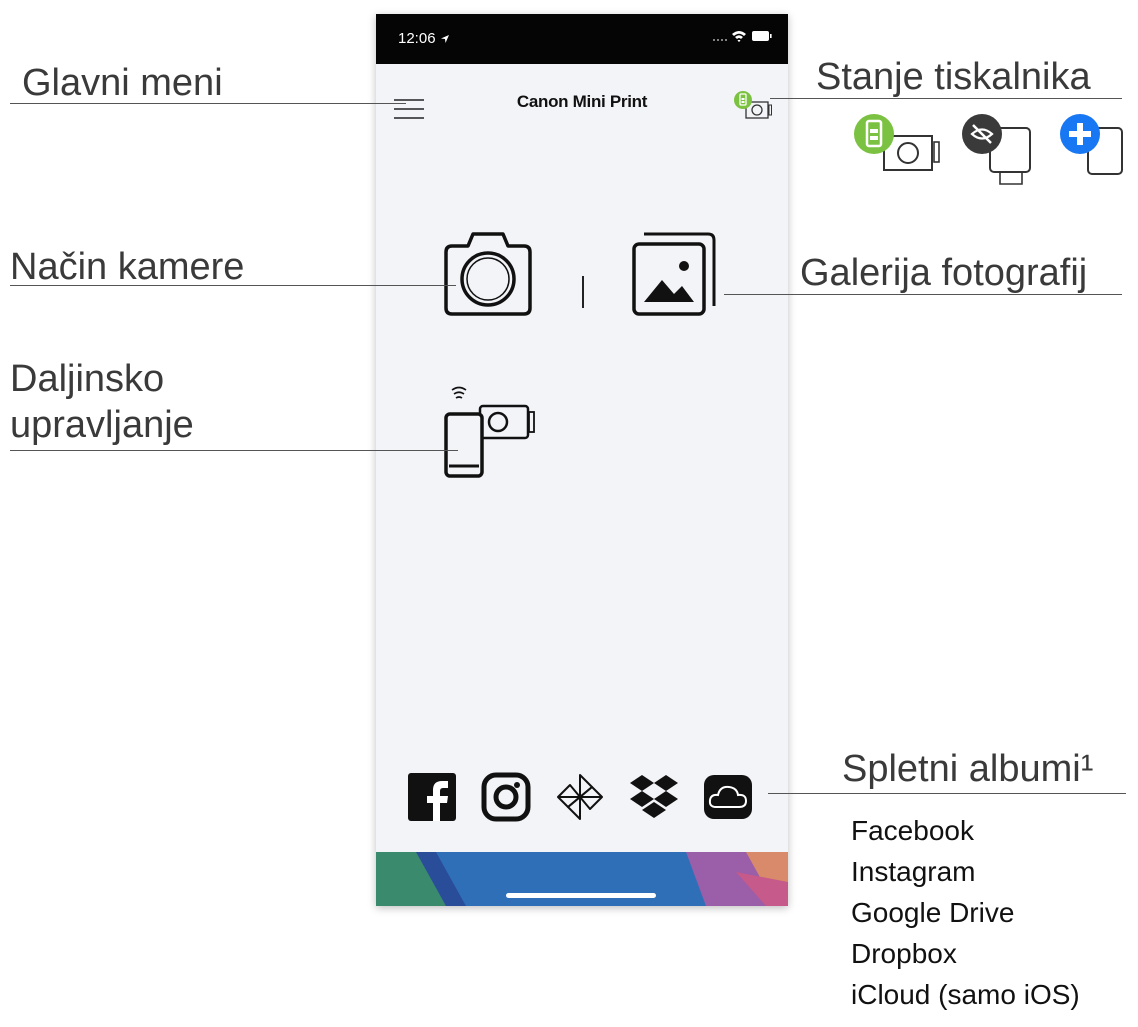 This screenshot has height=1027, width=1138. Describe the element at coordinates (968, 769) in the screenshot. I see `callout-online-albums: Spletni albumi¹` at that location.